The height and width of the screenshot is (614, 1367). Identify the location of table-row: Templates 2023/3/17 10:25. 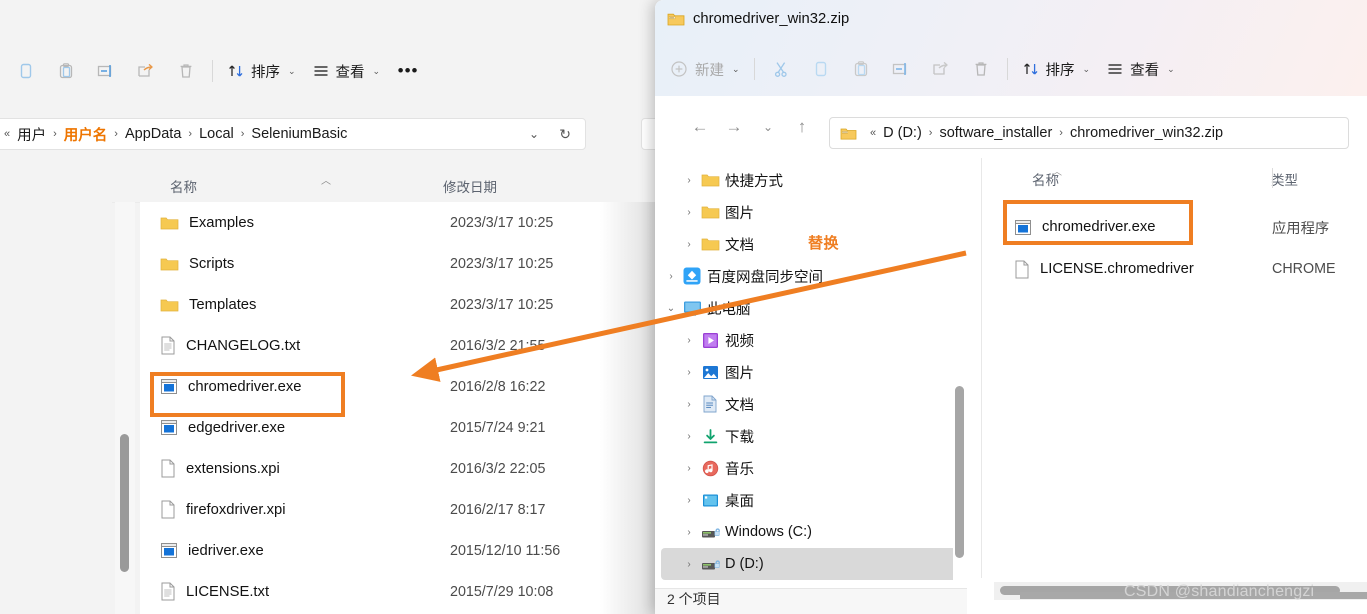
(400, 304).